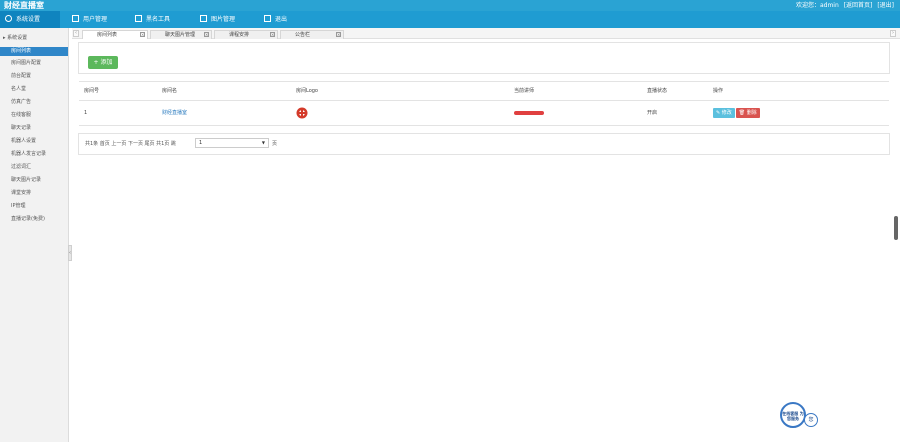 The height and width of the screenshot is (442, 900). What do you see at coordinates (224, 113) in the screenshot?
I see `cell-room-name: 财经直播室` at bounding box center [224, 113].